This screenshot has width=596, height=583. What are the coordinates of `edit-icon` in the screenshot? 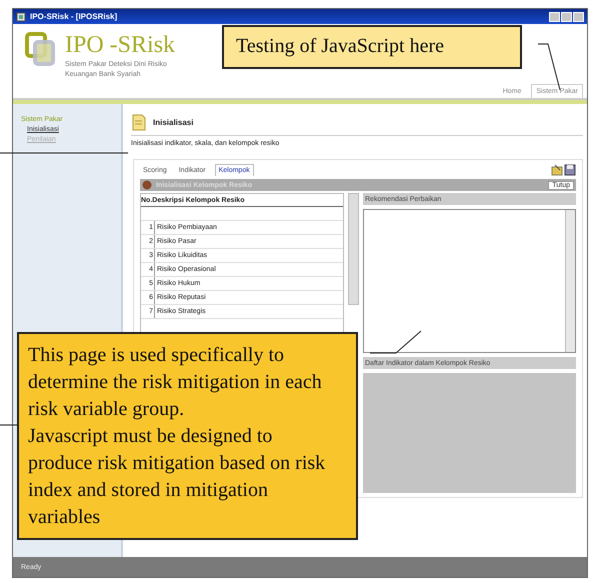 It's located at (557, 170).